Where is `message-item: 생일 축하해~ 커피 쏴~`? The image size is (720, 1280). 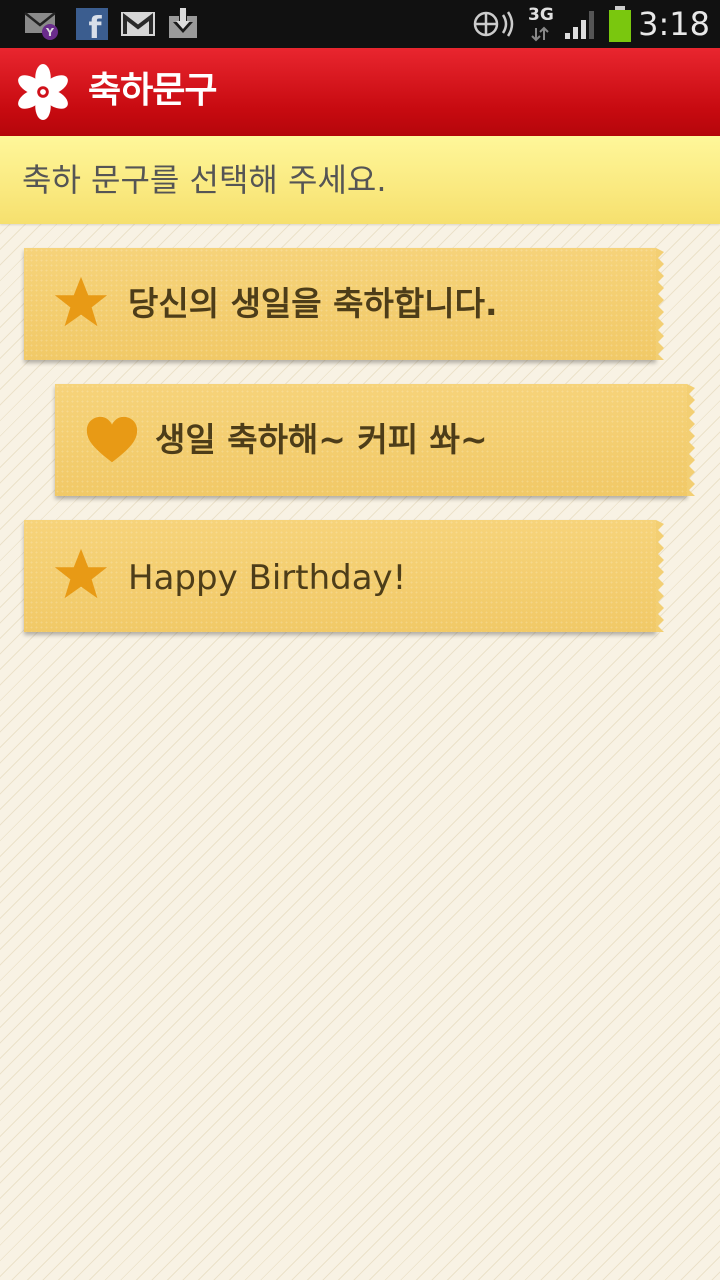
message-item: 생일 축하해~ 커피 쏴~ is located at coordinates (375, 440).